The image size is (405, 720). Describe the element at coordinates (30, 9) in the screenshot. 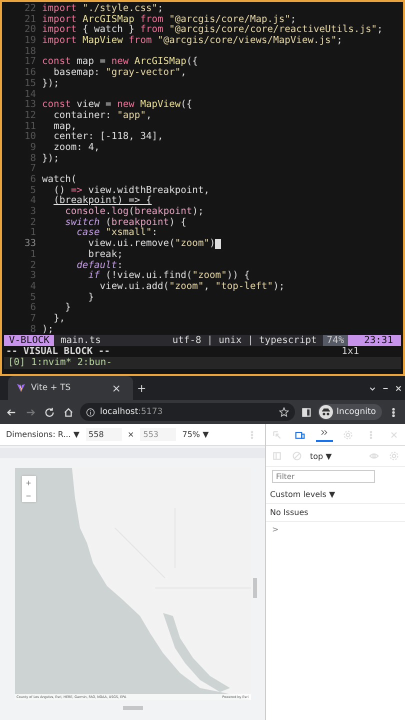

I see `line-number: 22` at that location.